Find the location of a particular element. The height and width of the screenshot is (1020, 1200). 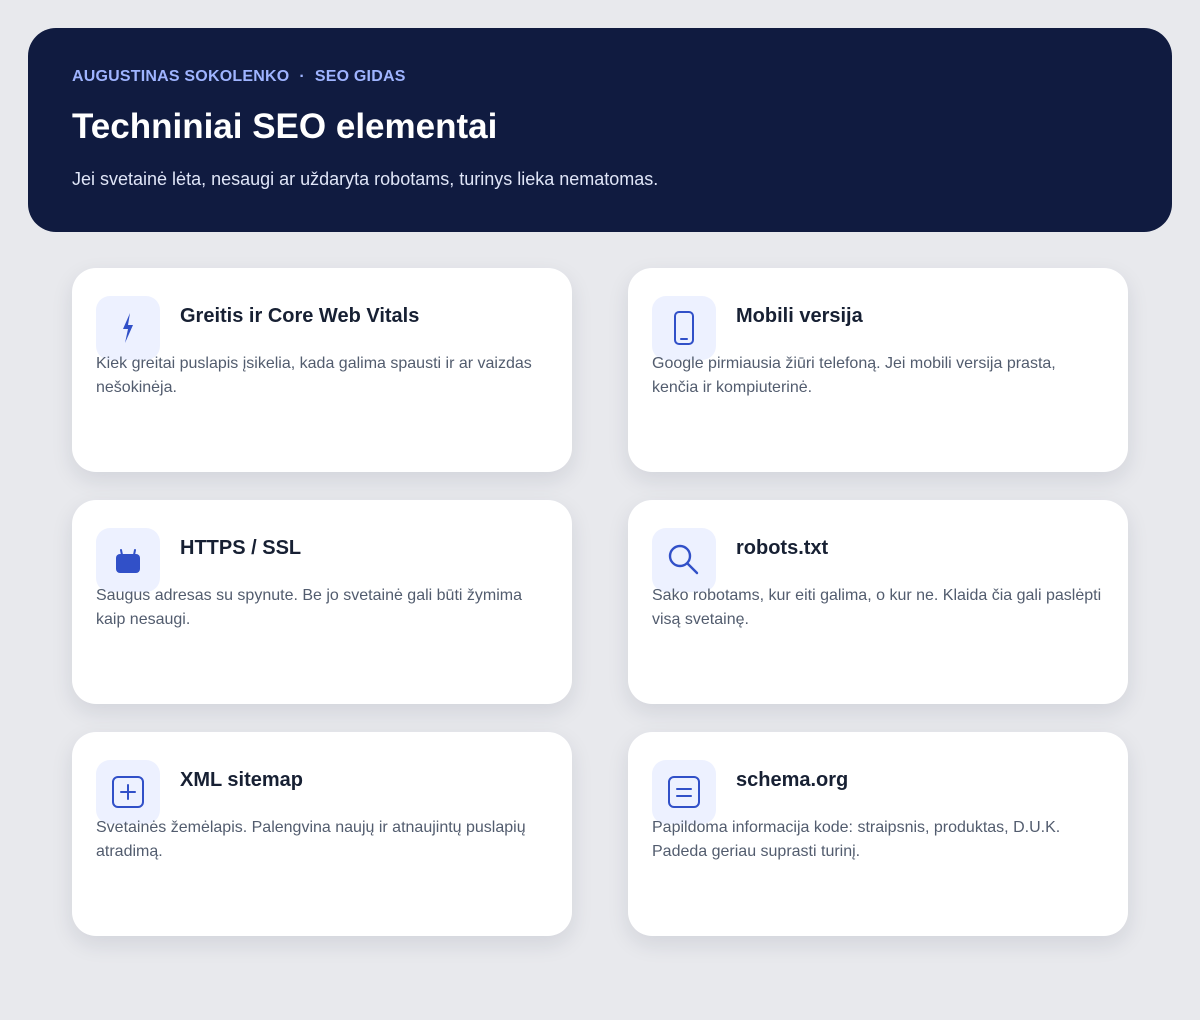

card-title: Mobili versija is located at coordinates (799, 316).